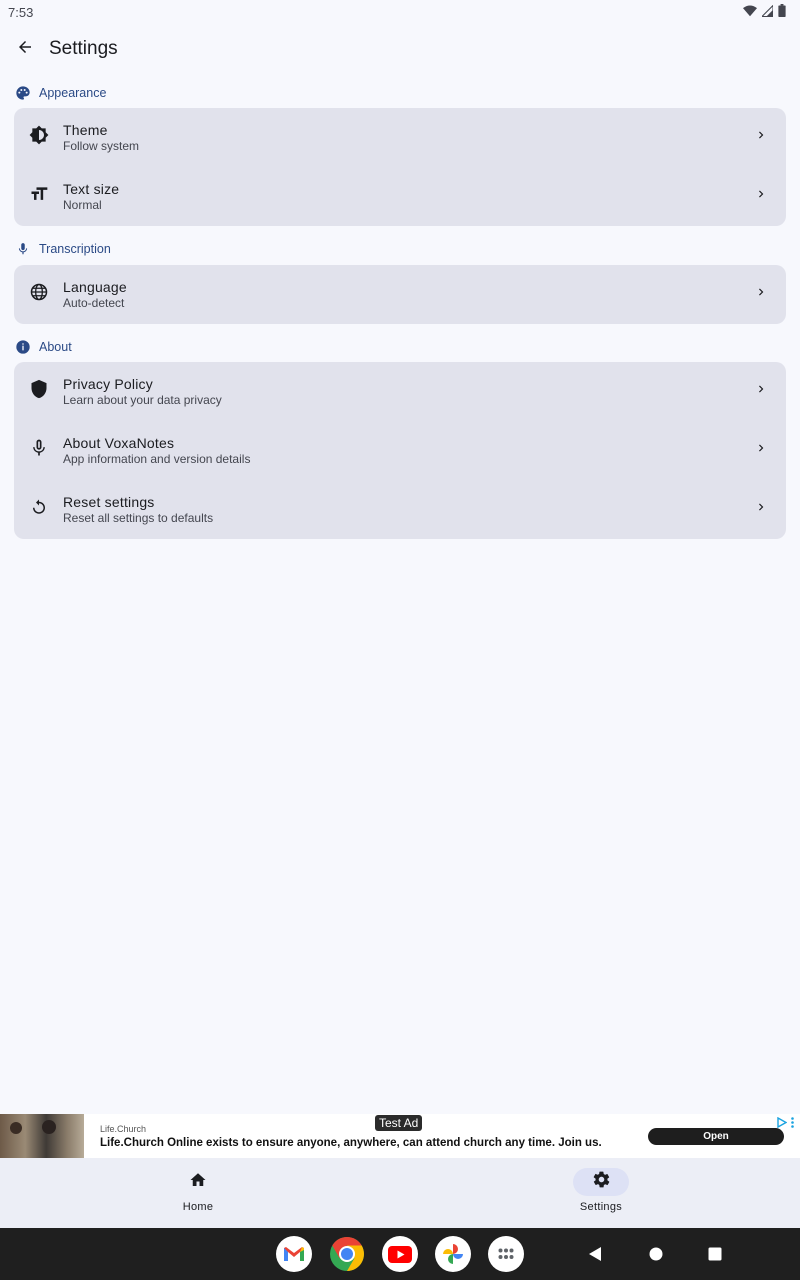 The width and height of the screenshot is (800, 1280). Describe the element at coordinates (39, 137) in the screenshot. I see `brightness-icon` at that location.